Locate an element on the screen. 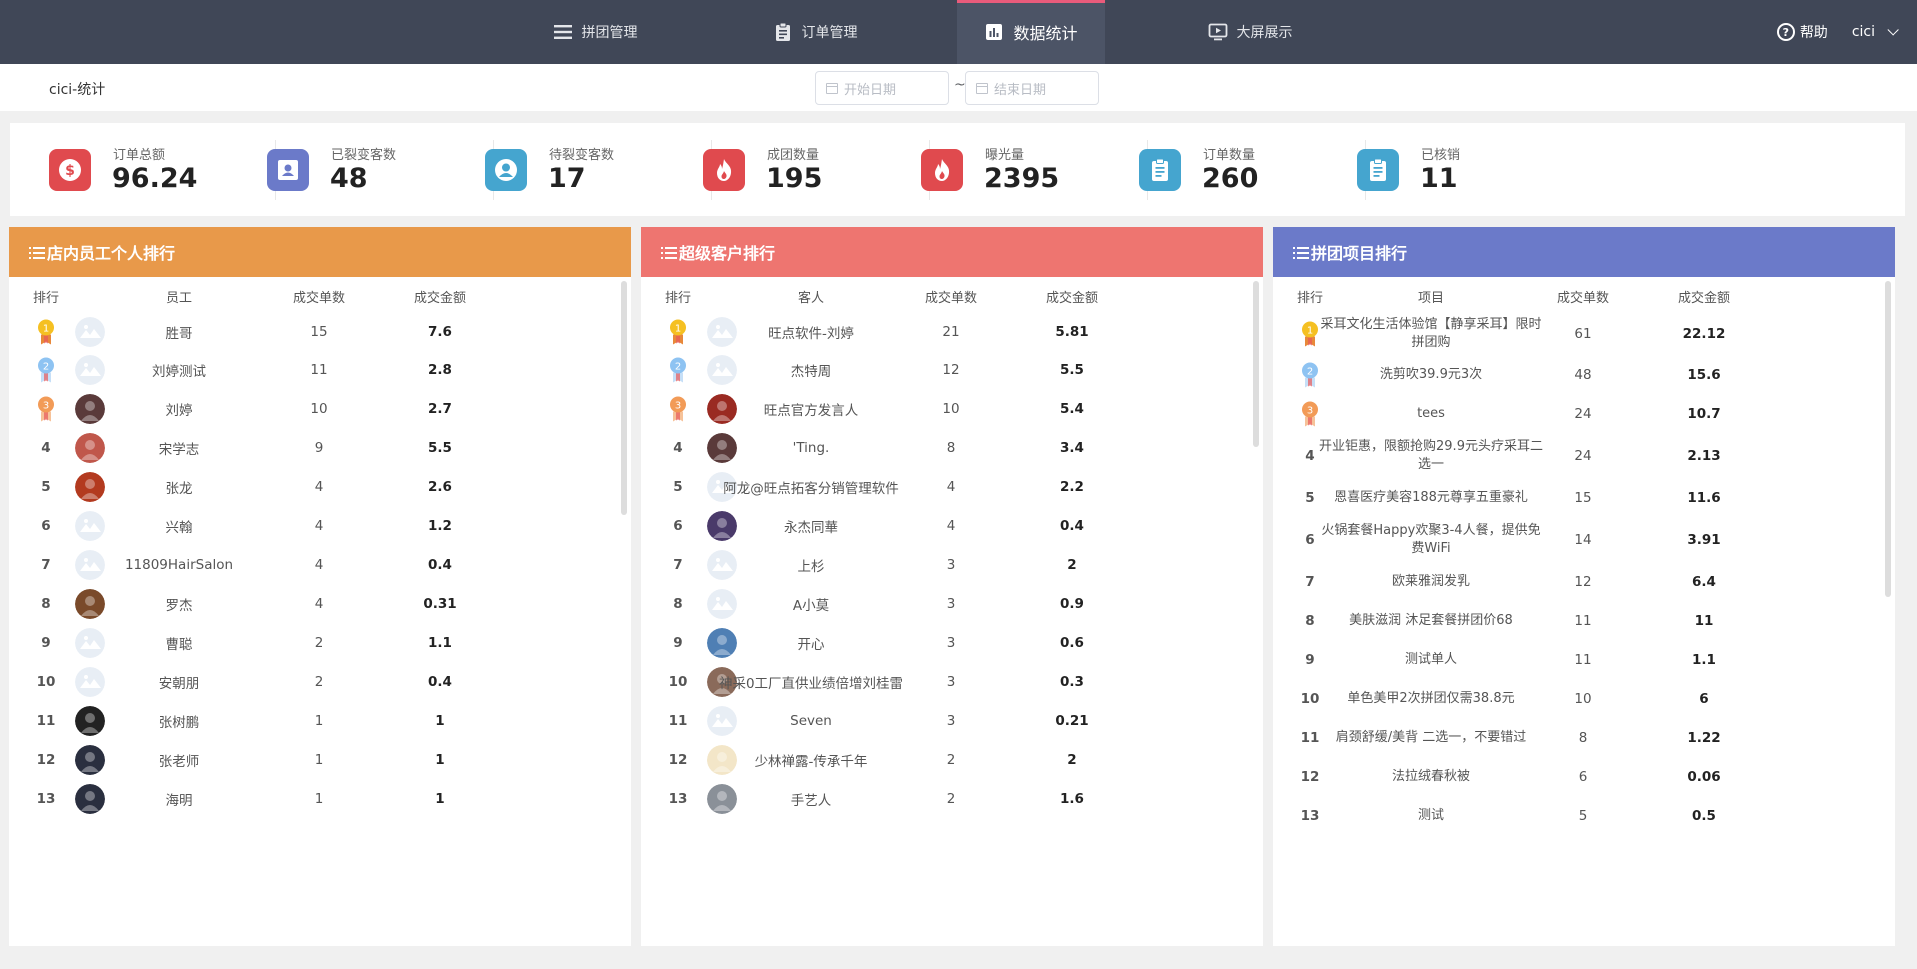 This screenshot has width=1917, height=969. row-amount: 2 is located at coordinates (1072, 564).